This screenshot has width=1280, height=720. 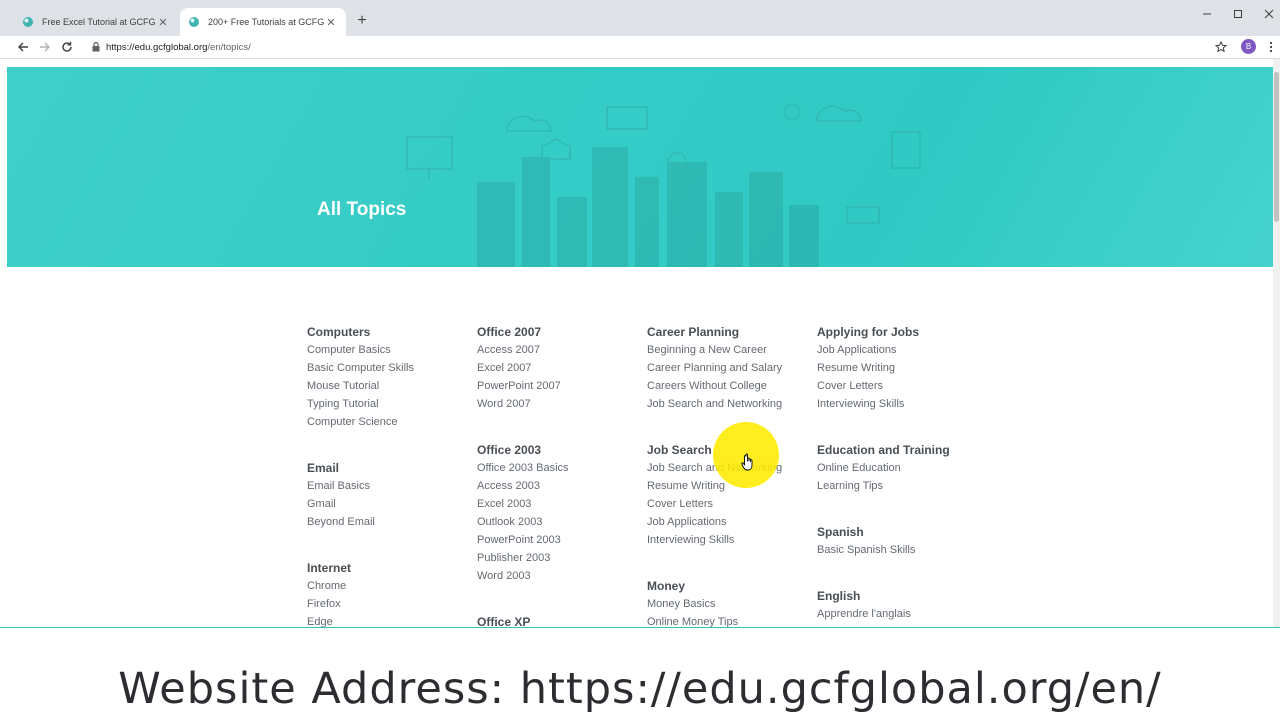 I want to click on topic-link: Outlook 2003, so click(x=523, y=522).